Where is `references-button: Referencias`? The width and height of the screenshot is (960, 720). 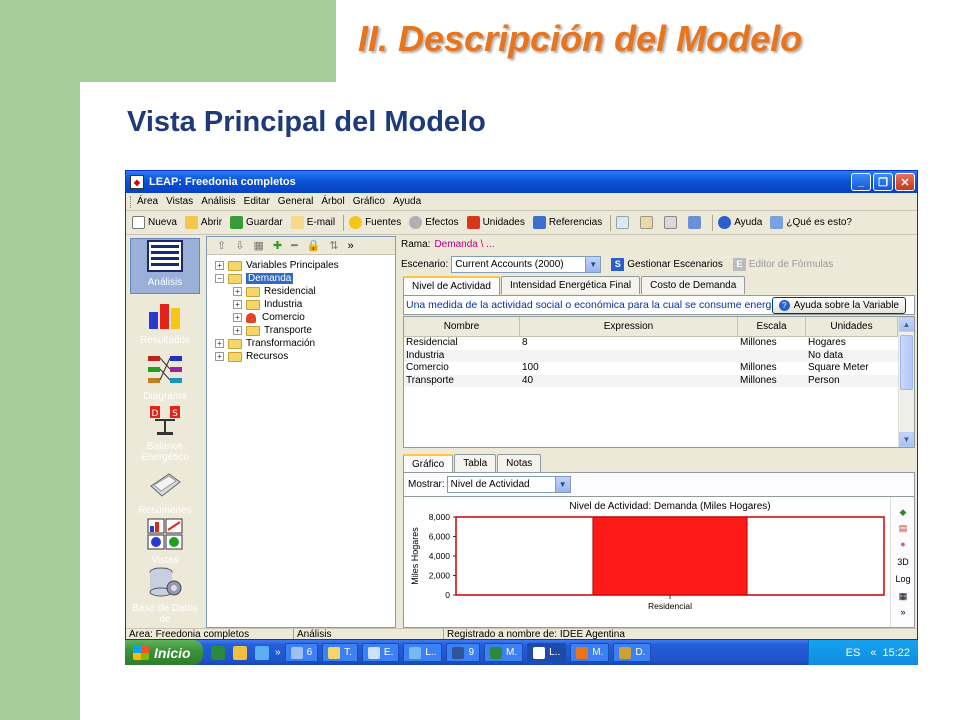 references-button: Referencias is located at coordinates (567, 222).